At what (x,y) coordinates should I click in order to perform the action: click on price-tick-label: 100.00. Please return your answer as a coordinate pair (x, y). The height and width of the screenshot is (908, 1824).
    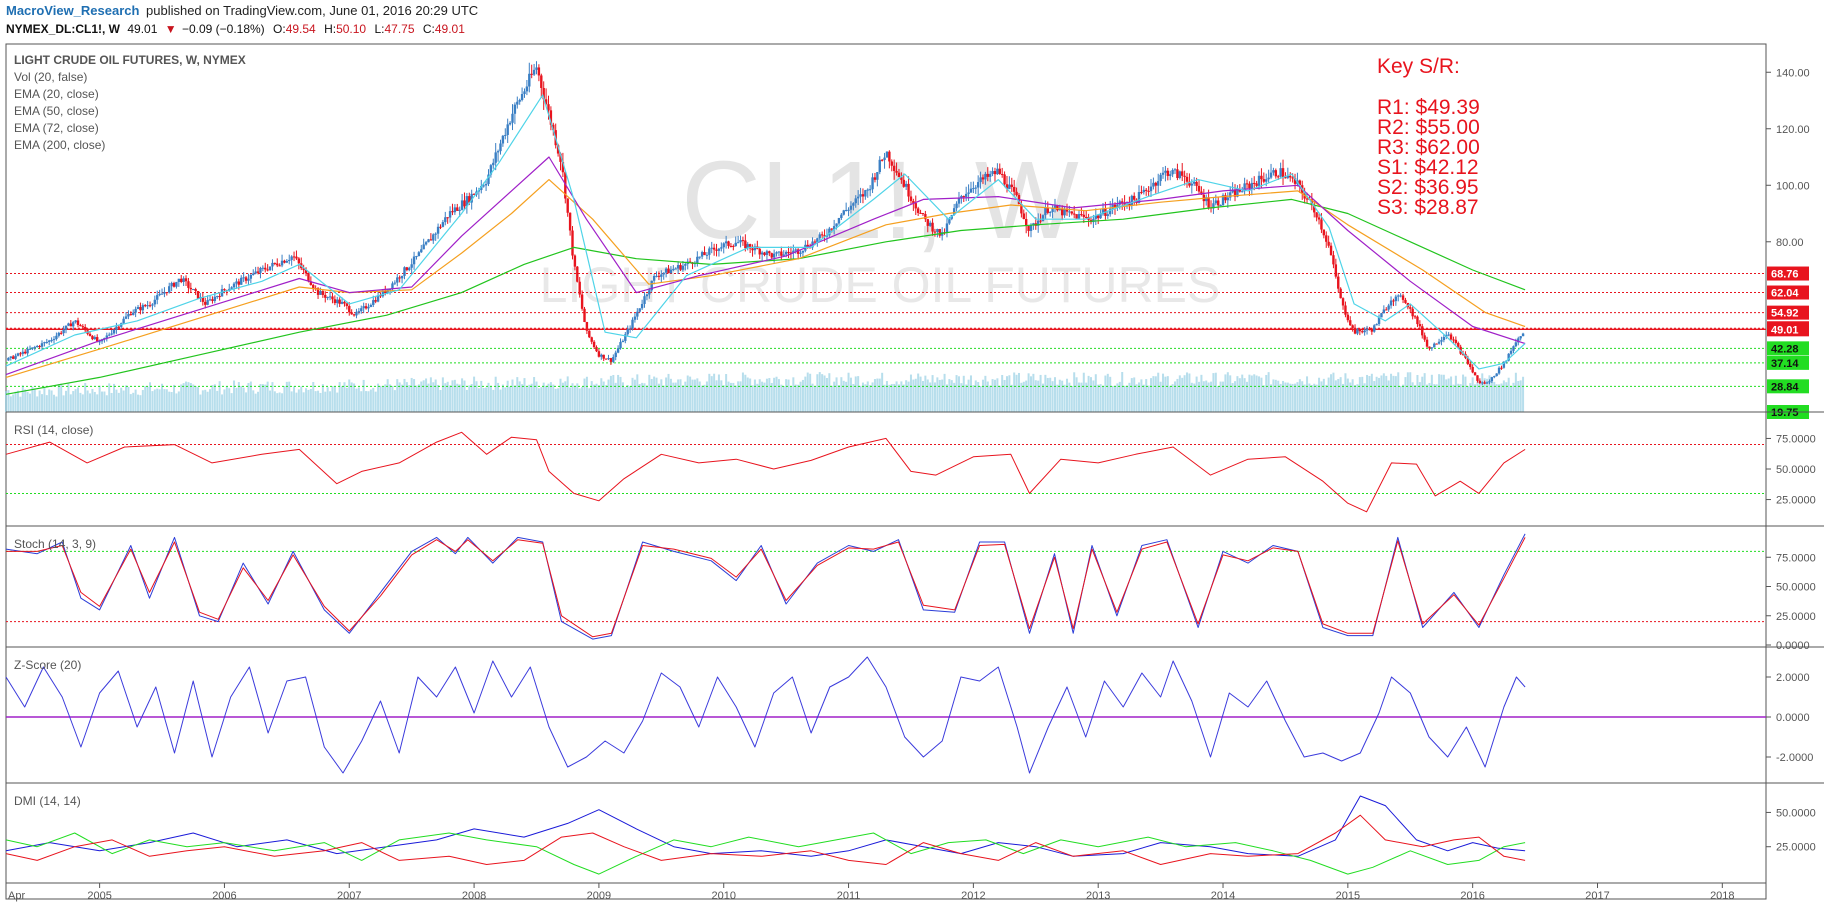
    Looking at the image, I should click on (1793, 186).